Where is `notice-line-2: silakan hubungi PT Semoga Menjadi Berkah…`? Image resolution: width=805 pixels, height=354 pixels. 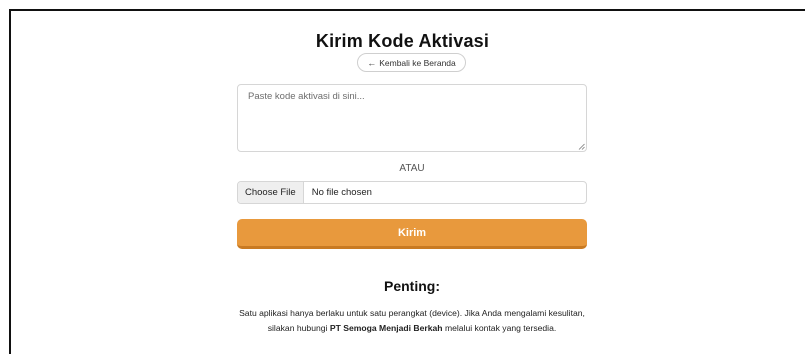 notice-line-2: silakan hubungi PT Semoga Menjadi Berkah… is located at coordinates (402, 328).